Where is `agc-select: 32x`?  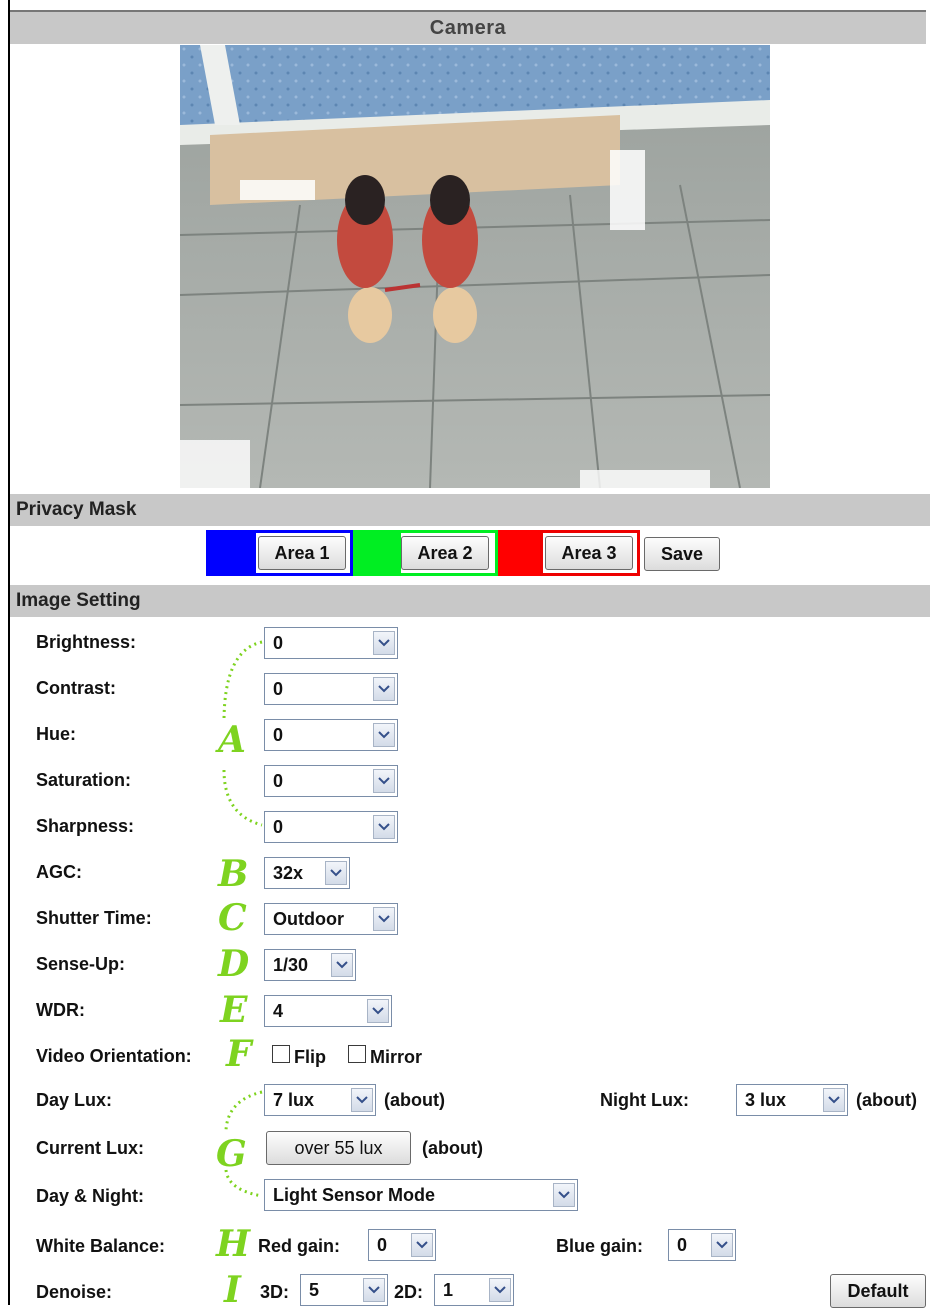 agc-select: 32x is located at coordinates (307, 873).